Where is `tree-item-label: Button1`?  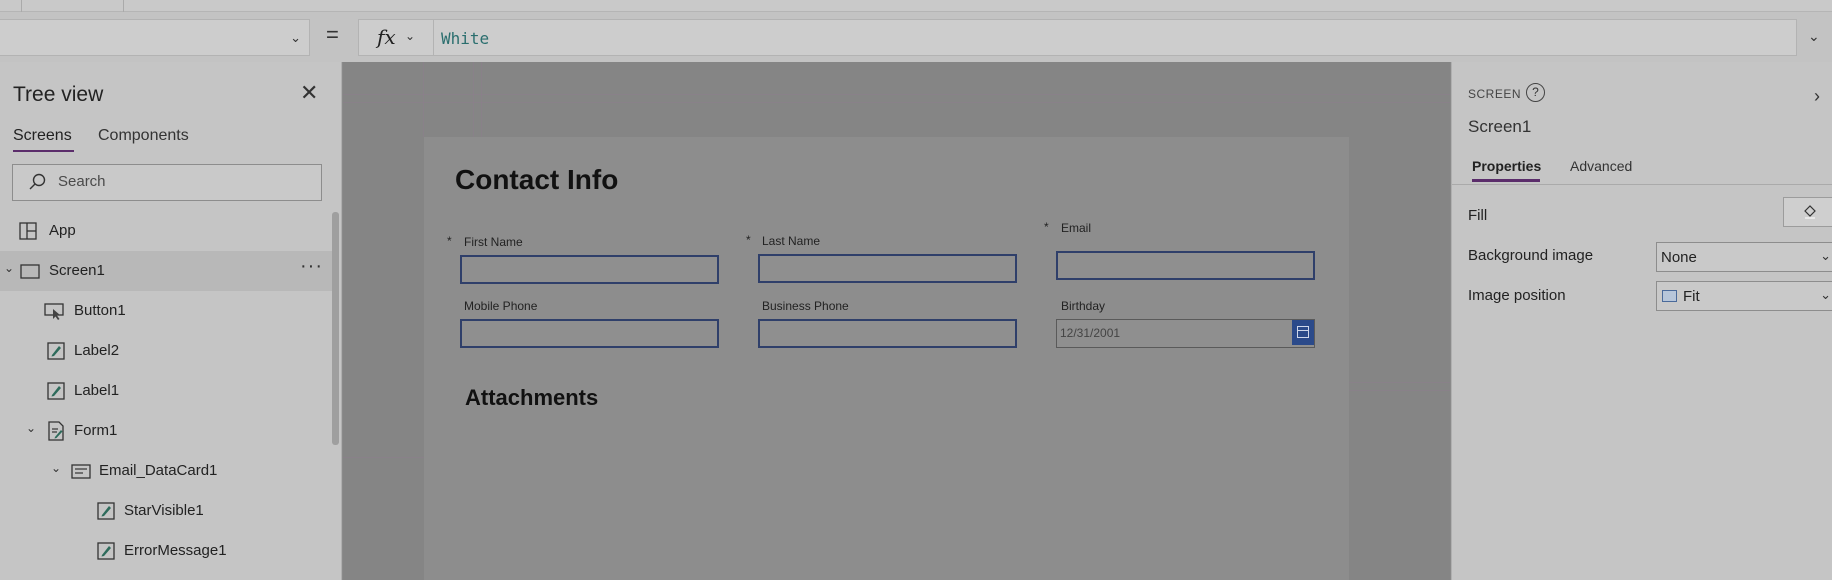
tree-item-label: Button1 is located at coordinates (100, 310).